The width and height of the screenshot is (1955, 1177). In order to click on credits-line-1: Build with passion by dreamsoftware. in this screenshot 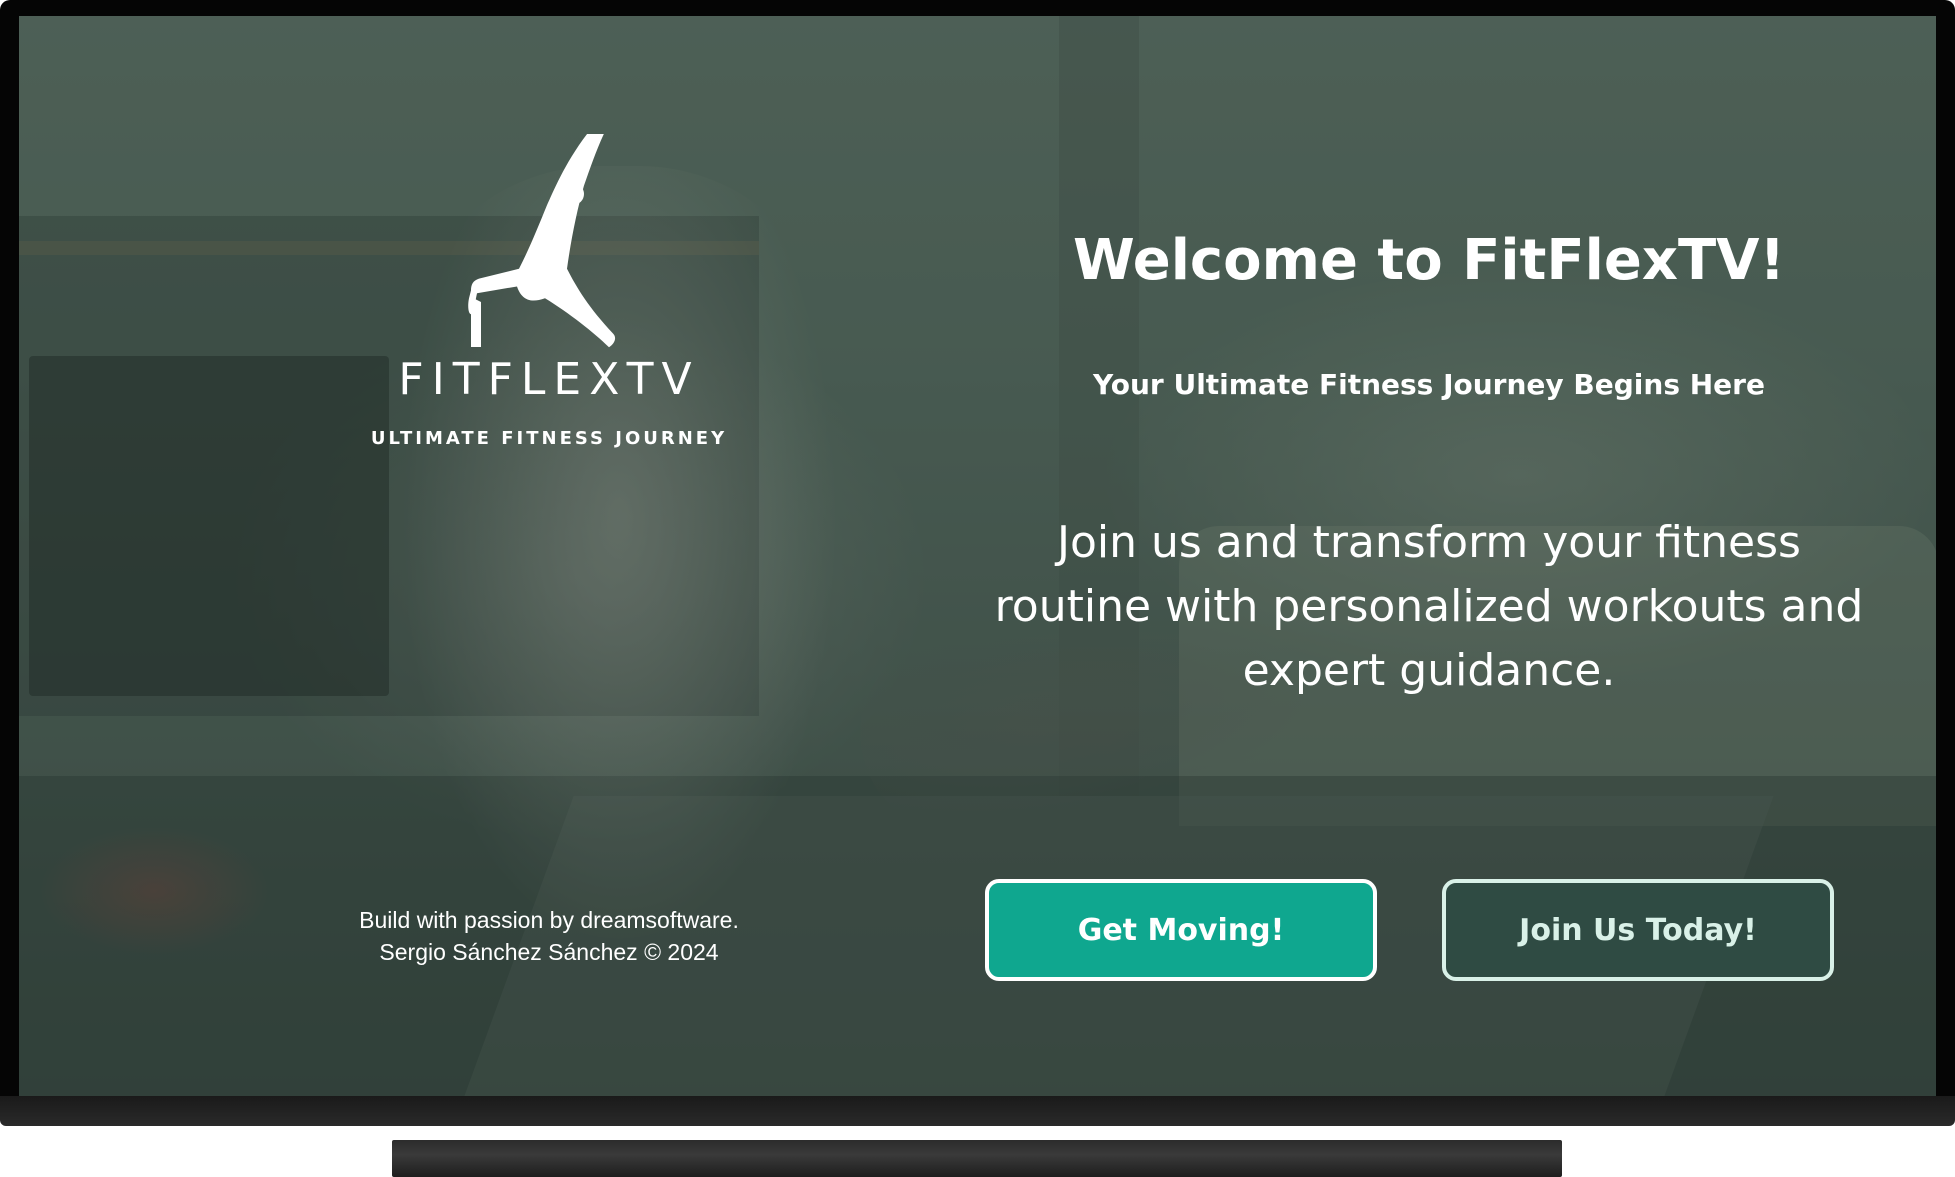, I will do `click(549, 920)`.